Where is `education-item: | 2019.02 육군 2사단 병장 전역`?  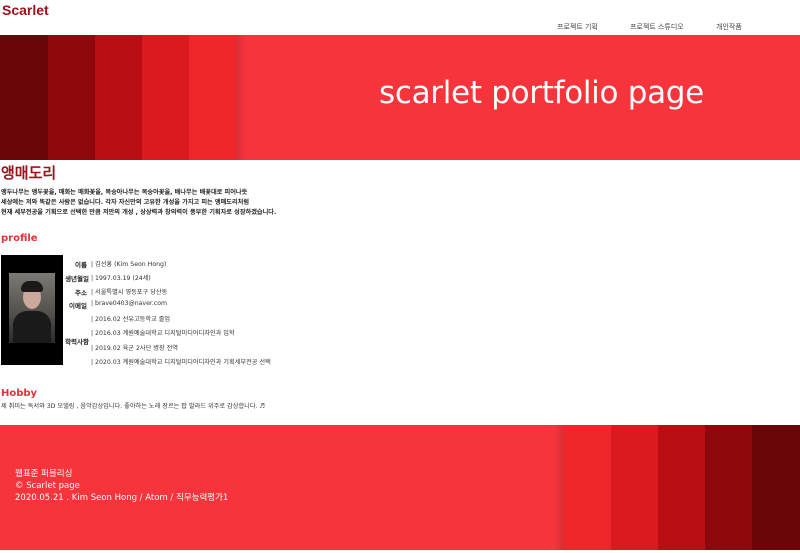
education-item: | 2019.02 육군 2사단 병장 전역 is located at coordinates (134, 348).